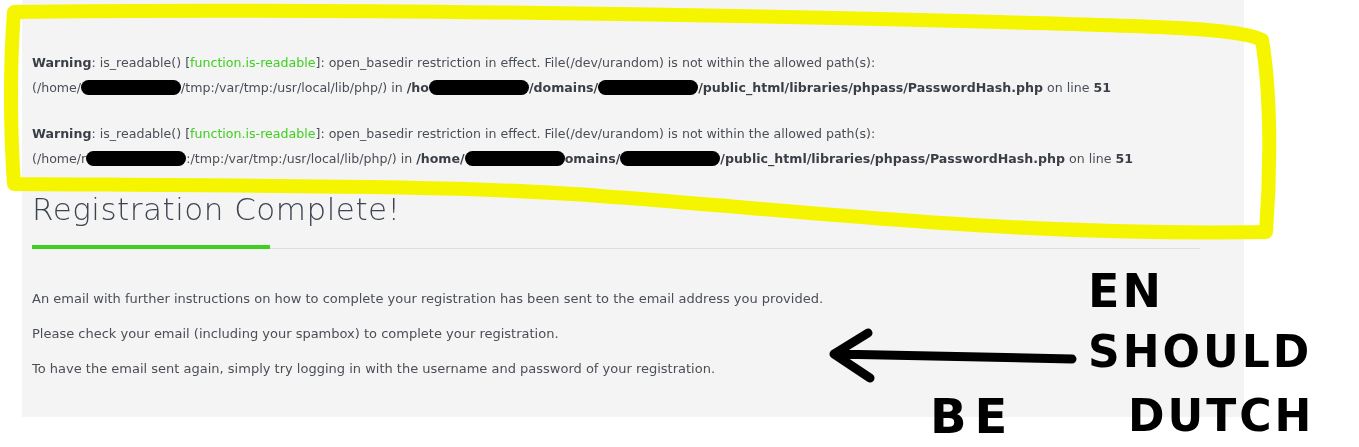  Describe the element at coordinates (1126, 291) in the screenshot. I see `handwritten-note: EN` at that location.